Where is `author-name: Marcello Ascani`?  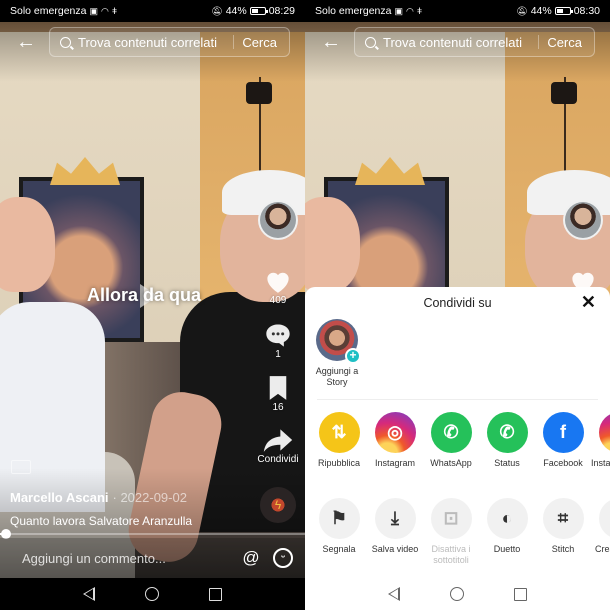
author-name: Marcello Ascani is located at coordinates (59, 497).